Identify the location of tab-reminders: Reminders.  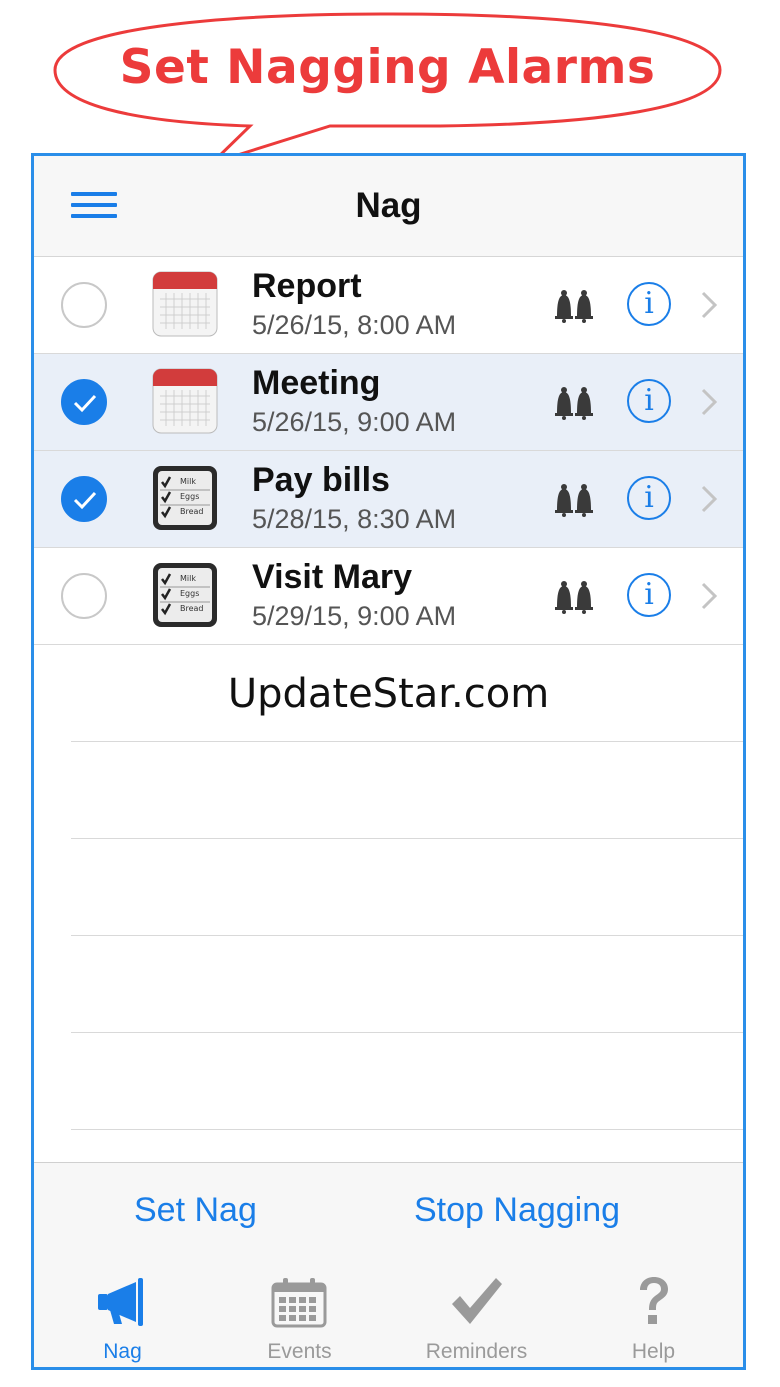
(476, 1313).